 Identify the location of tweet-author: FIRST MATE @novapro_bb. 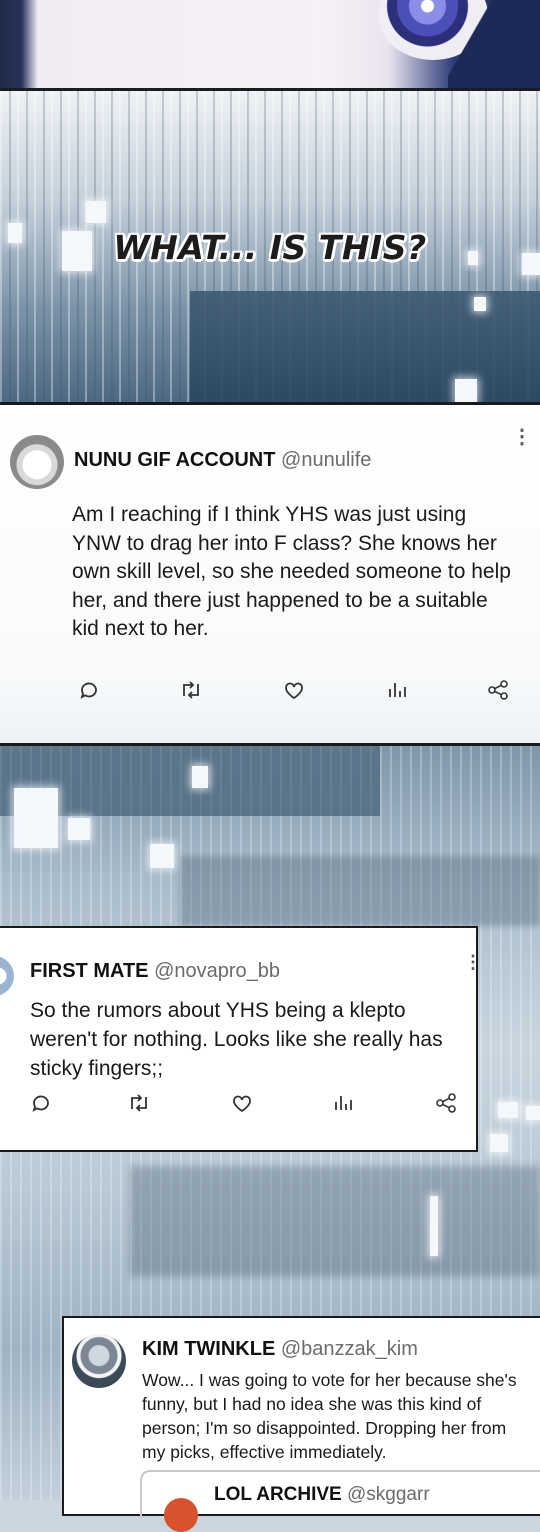
(155, 971).